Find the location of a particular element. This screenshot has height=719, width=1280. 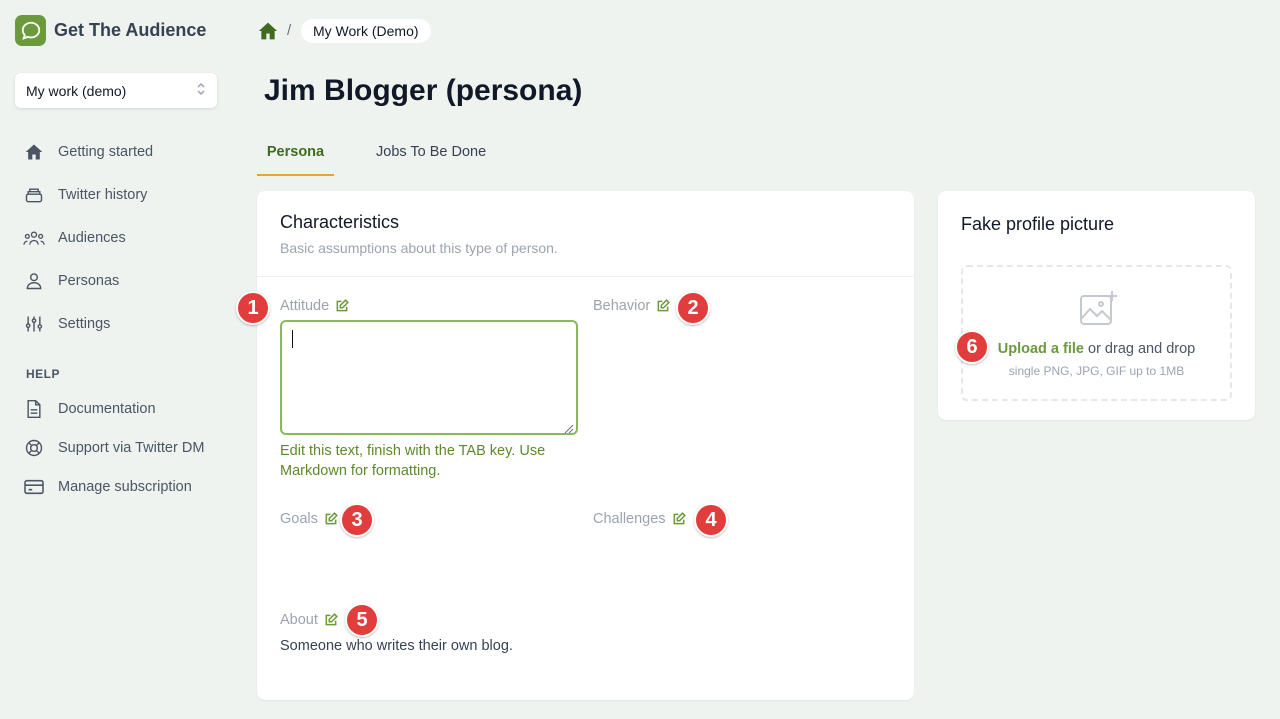

sidebar-item-personas: Personas is located at coordinates (71, 281).